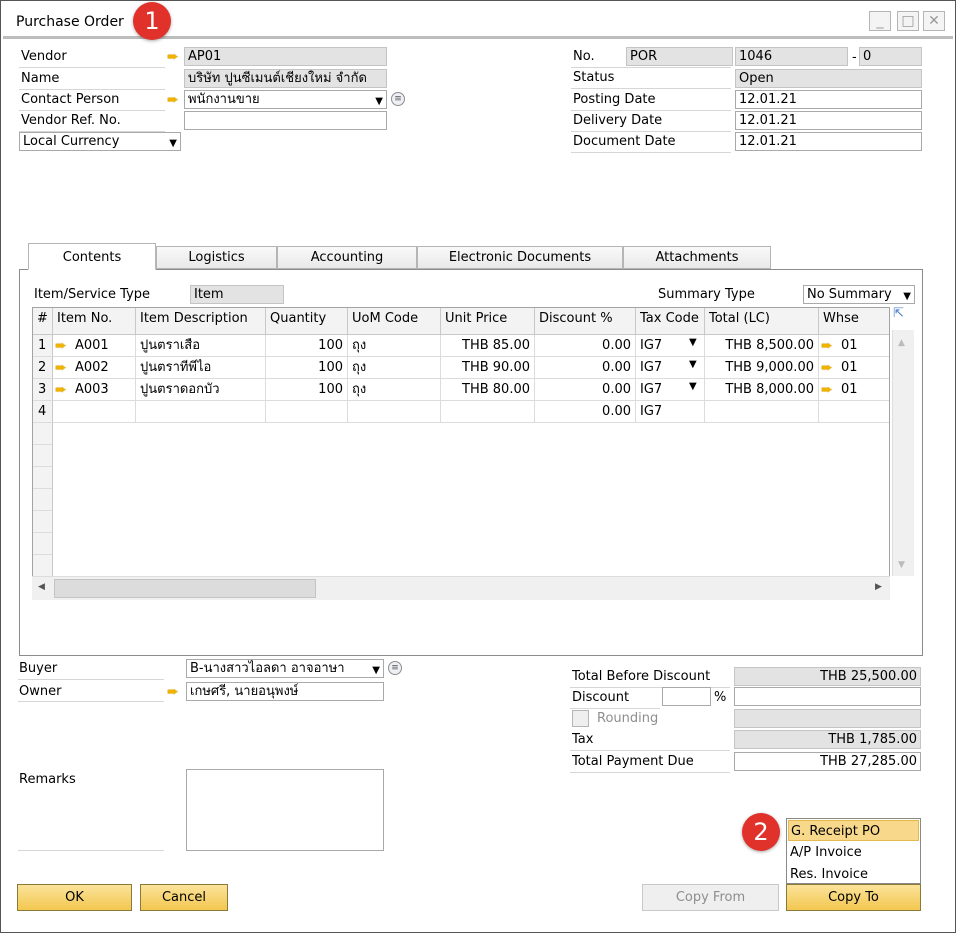 Image resolution: width=956 pixels, height=933 pixels. Describe the element at coordinates (201, 368) in the screenshot. I see `item-description-cell: ปูนตราทีพีไอ` at that location.